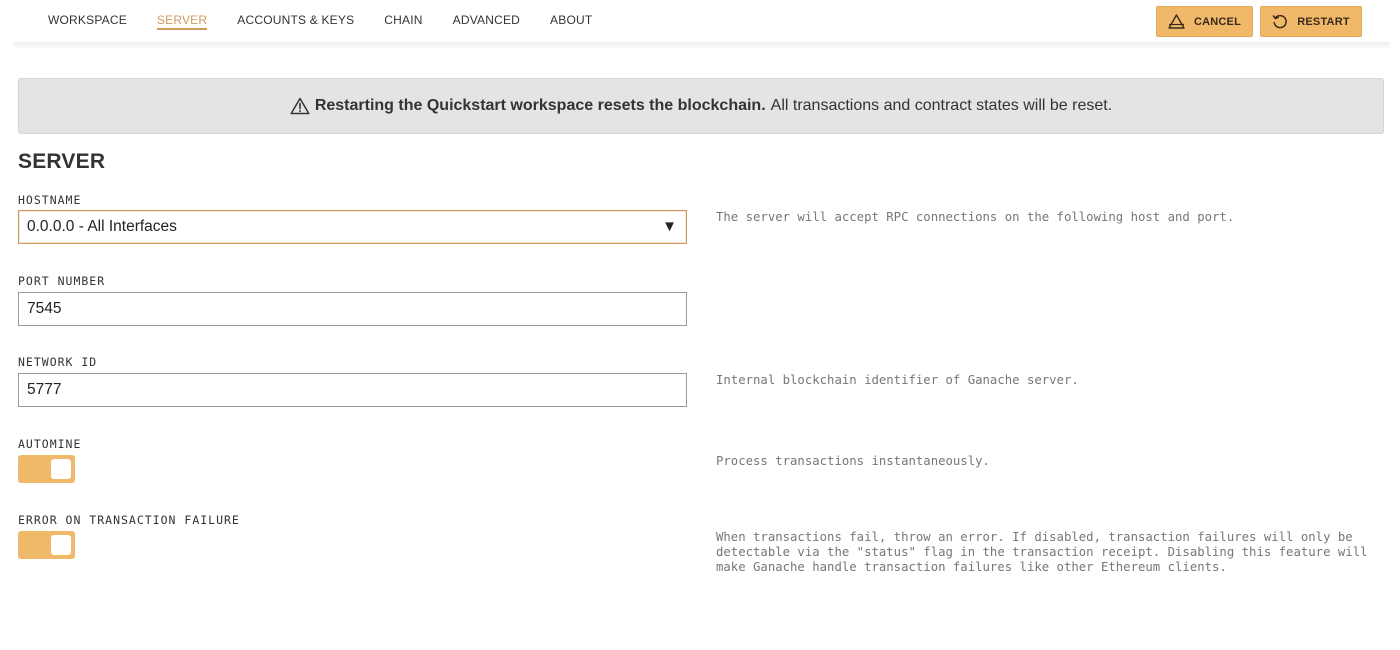 This screenshot has width=1400, height=650. I want to click on restart-icon, so click(1280, 21).